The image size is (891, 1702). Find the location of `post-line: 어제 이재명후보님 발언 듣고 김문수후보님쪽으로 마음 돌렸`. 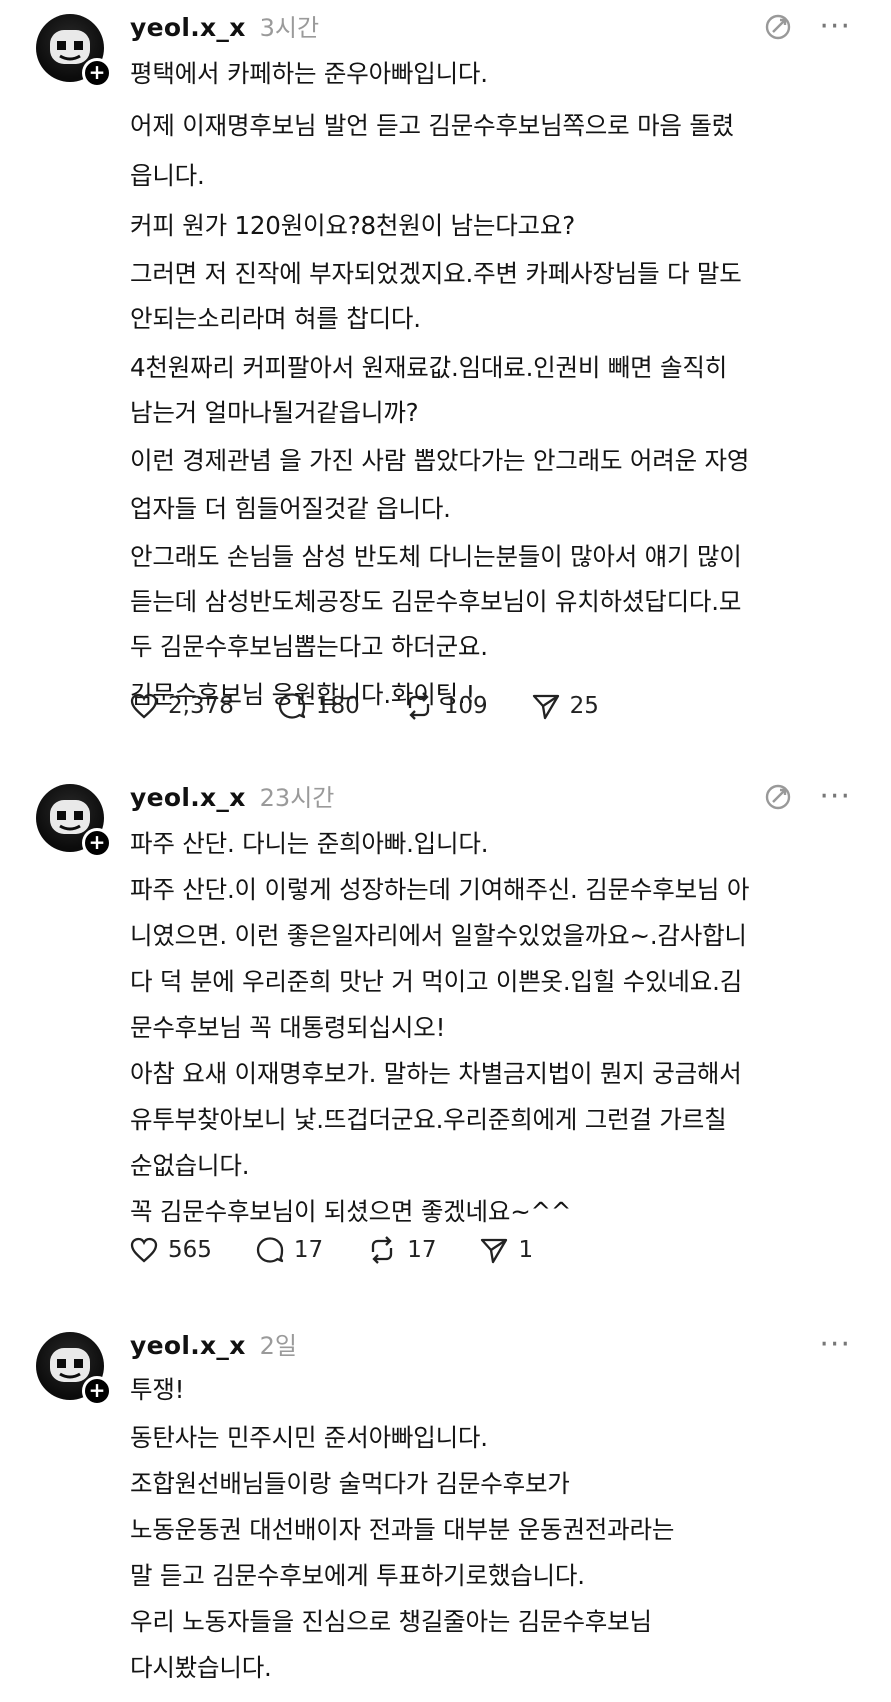

post-line: 어제 이재명후보님 발언 듣고 김문수후보님쪽으로 마음 돌렸 is located at coordinates (432, 125).